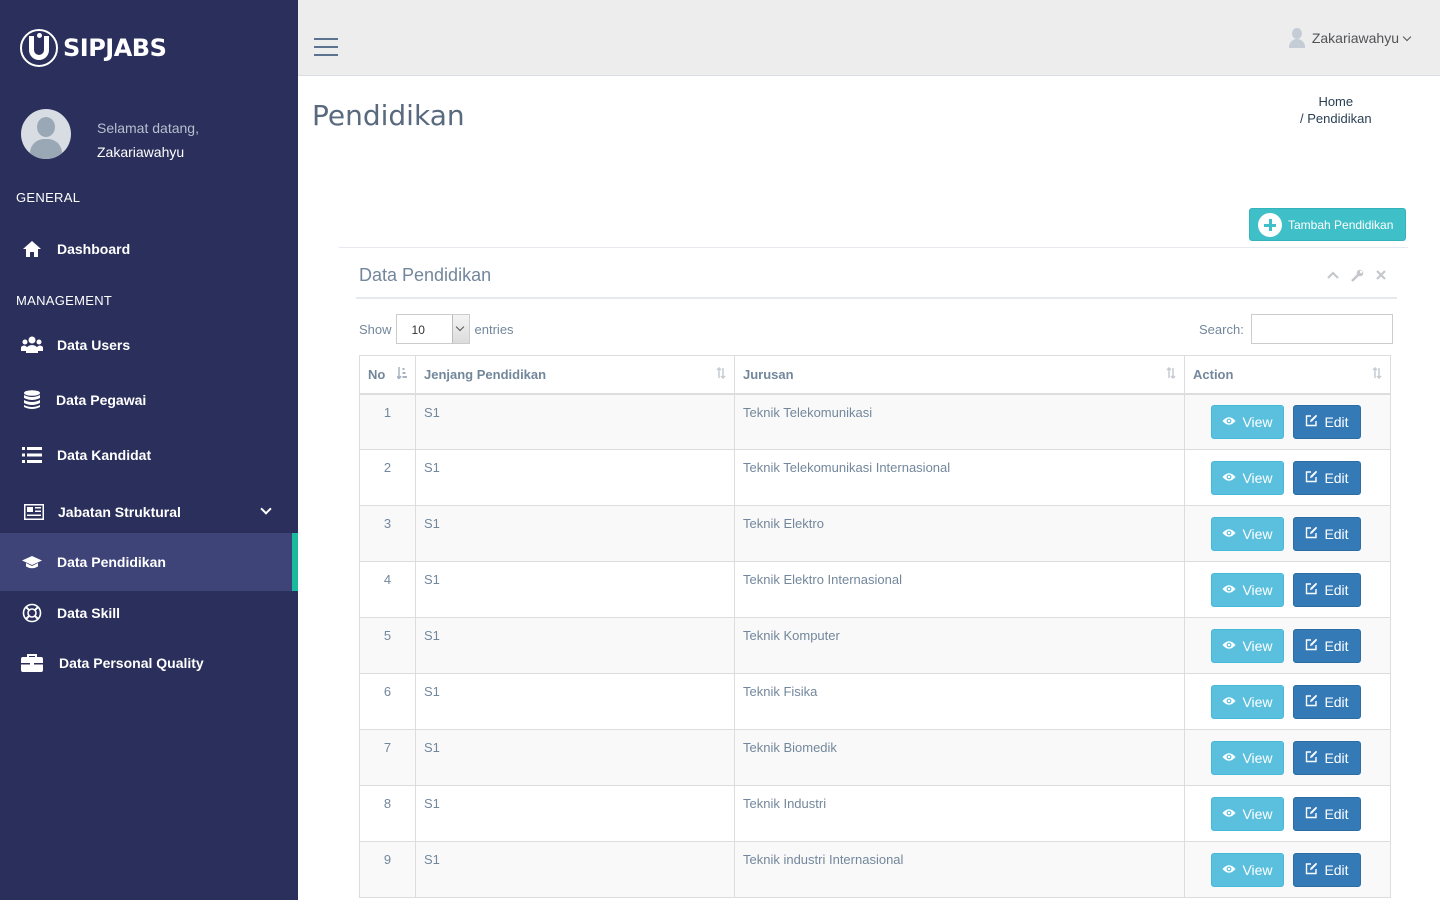 The width and height of the screenshot is (1440, 900). Describe the element at coordinates (575, 375) in the screenshot. I see `column-header-jenjang: Jenjang Pendidikan` at that location.